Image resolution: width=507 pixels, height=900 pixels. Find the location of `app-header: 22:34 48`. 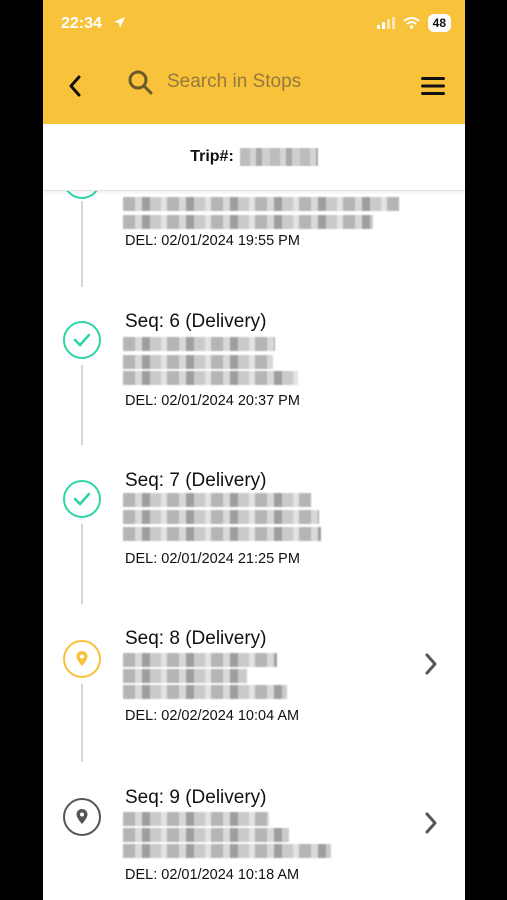

app-header: 22:34 48 is located at coordinates (254, 62).